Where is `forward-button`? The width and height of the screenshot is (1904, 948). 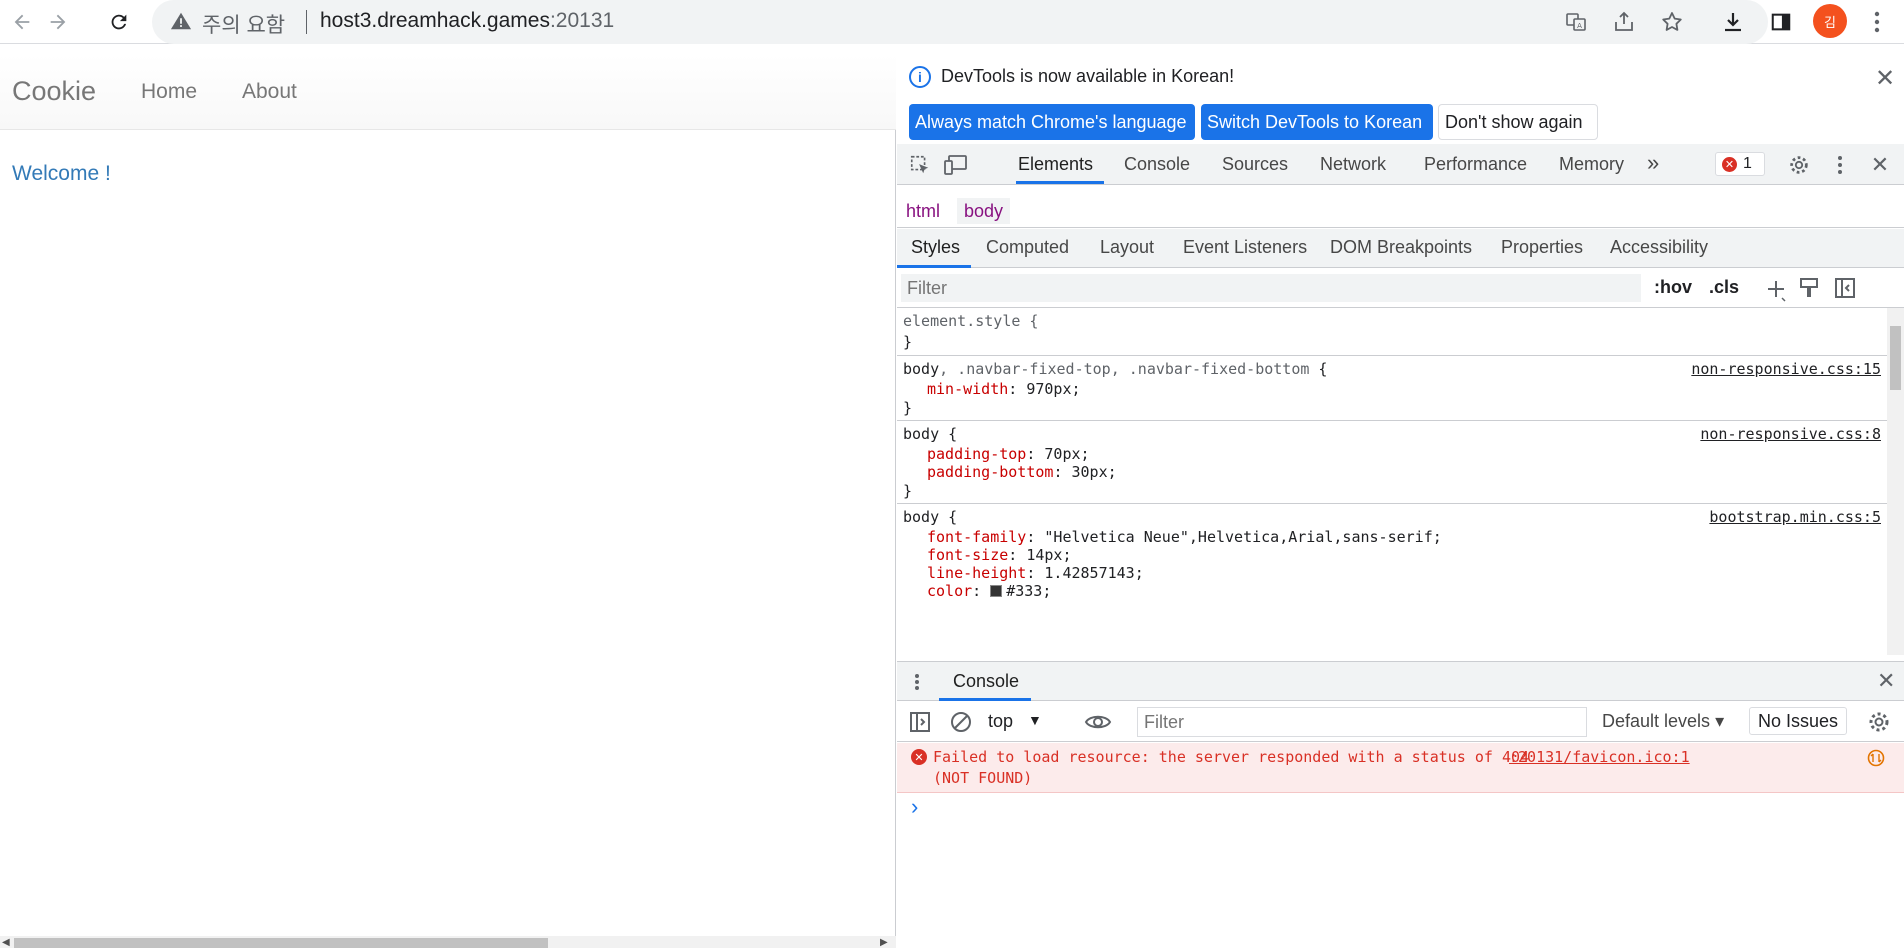
forward-button is located at coordinates (58, 22).